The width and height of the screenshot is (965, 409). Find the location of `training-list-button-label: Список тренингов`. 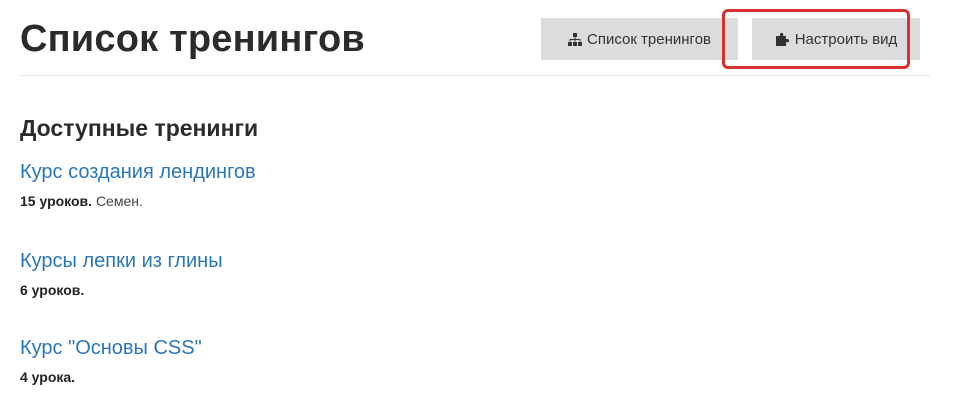

training-list-button-label: Список тренингов is located at coordinates (649, 39).